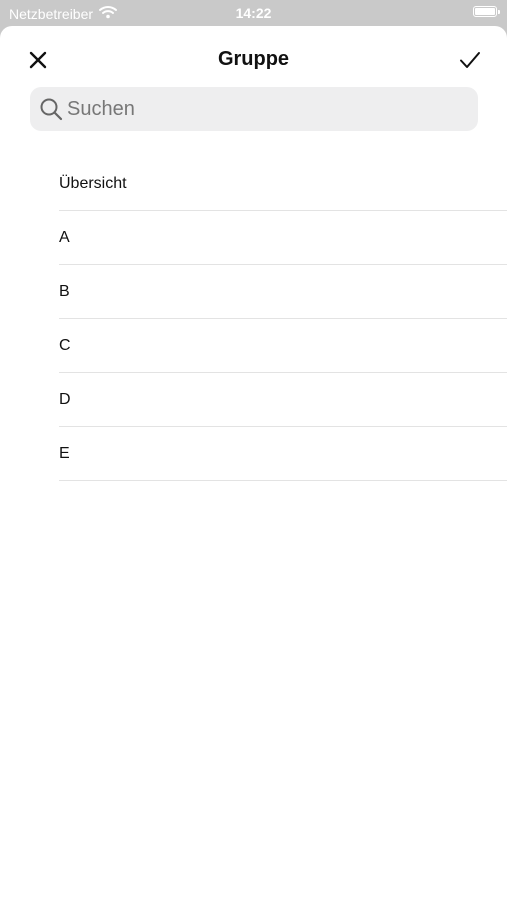  I want to click on list-item-label: E, so click(64, 453).